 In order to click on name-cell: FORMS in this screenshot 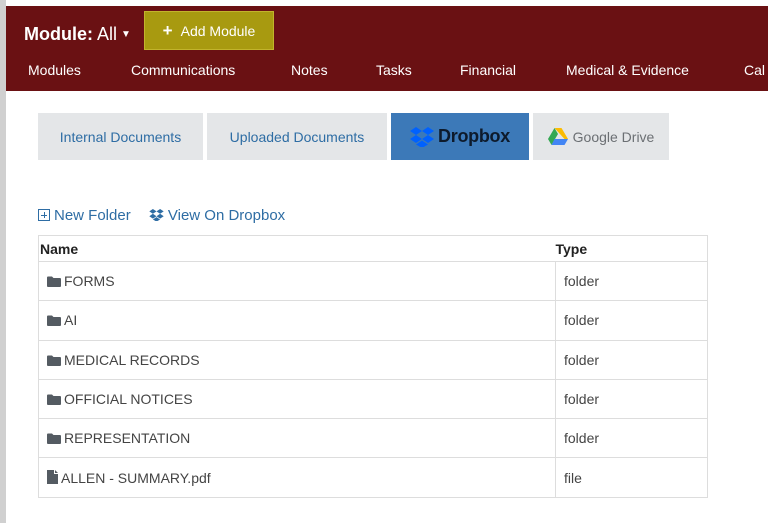, I will do `click(297, 280)`.